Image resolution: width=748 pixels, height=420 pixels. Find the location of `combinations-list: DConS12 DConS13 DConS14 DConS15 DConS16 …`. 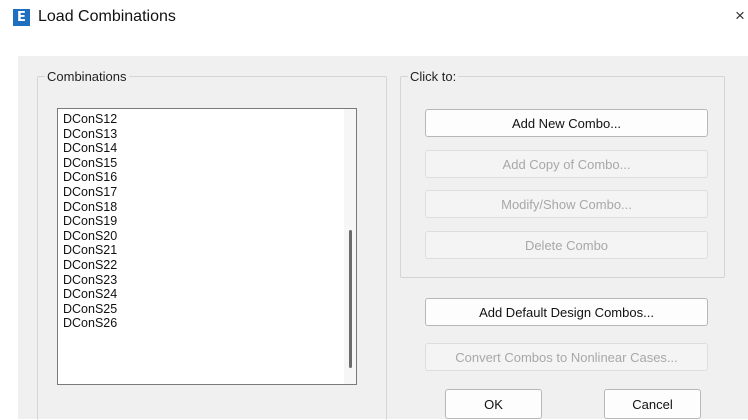

combinations-list: DConS12 DConS13 DConS14 DConS15 DConS16 … is located at coordinates (90, 221).